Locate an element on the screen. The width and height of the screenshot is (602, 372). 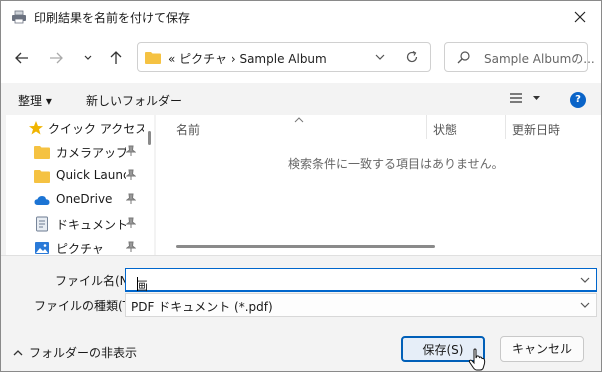
sidebar-item-label: OneDrive is located at coordinates (84, 199).